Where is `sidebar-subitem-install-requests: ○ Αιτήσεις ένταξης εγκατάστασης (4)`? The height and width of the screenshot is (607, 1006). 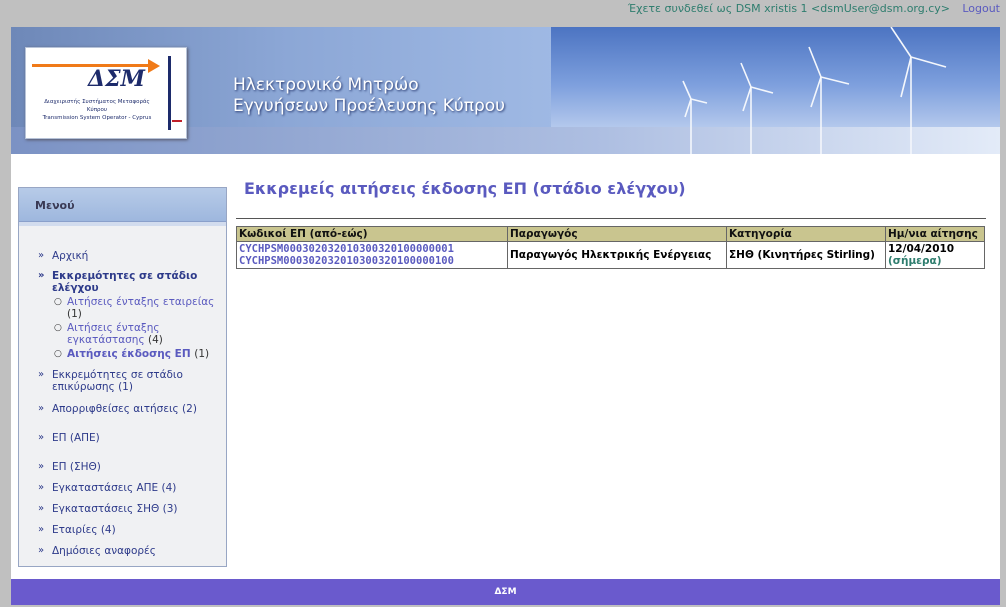 sidebar-subitem-install-requests: ○ Αιτήσεις ένταξης εγκατάστασης (4) is located at coordinates (135, 334).